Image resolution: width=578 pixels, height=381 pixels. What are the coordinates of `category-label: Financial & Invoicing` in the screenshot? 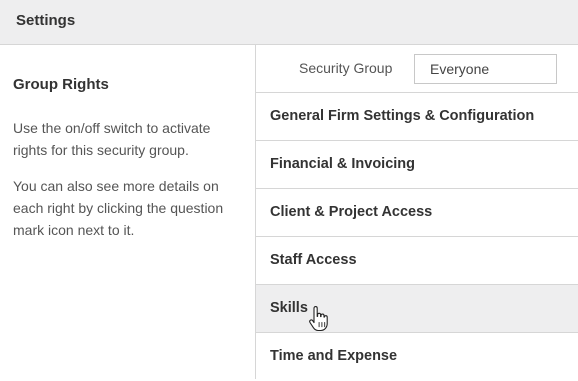 It's located at (343, 164).